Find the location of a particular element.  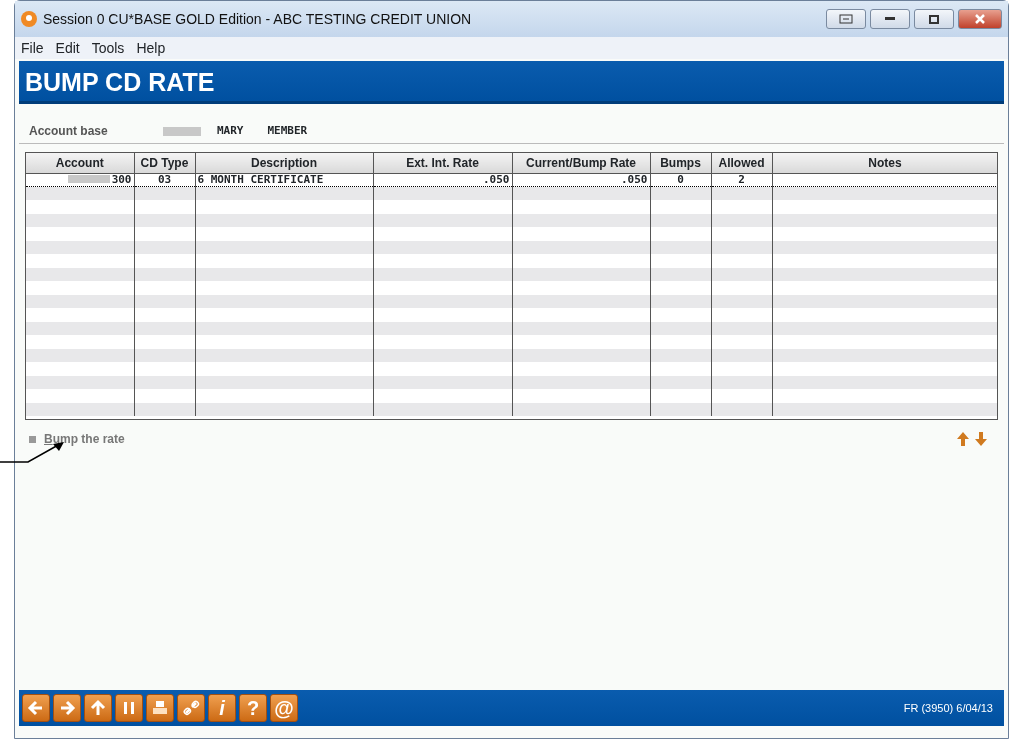

printer-icon is located at coordinates (160, 708).